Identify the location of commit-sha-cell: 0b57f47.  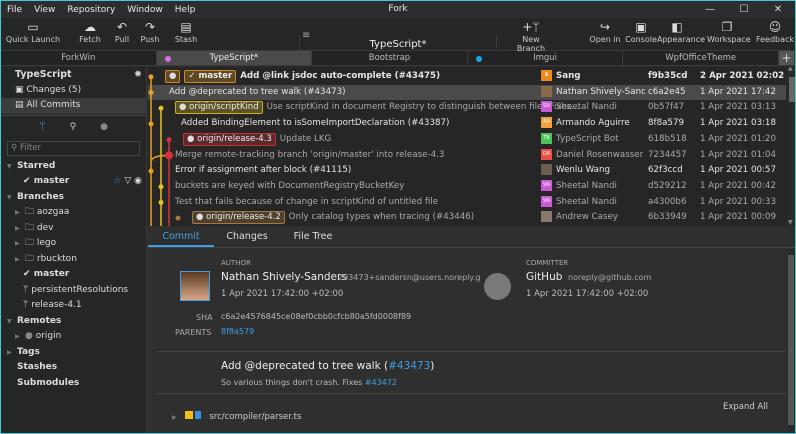
(666, 107).